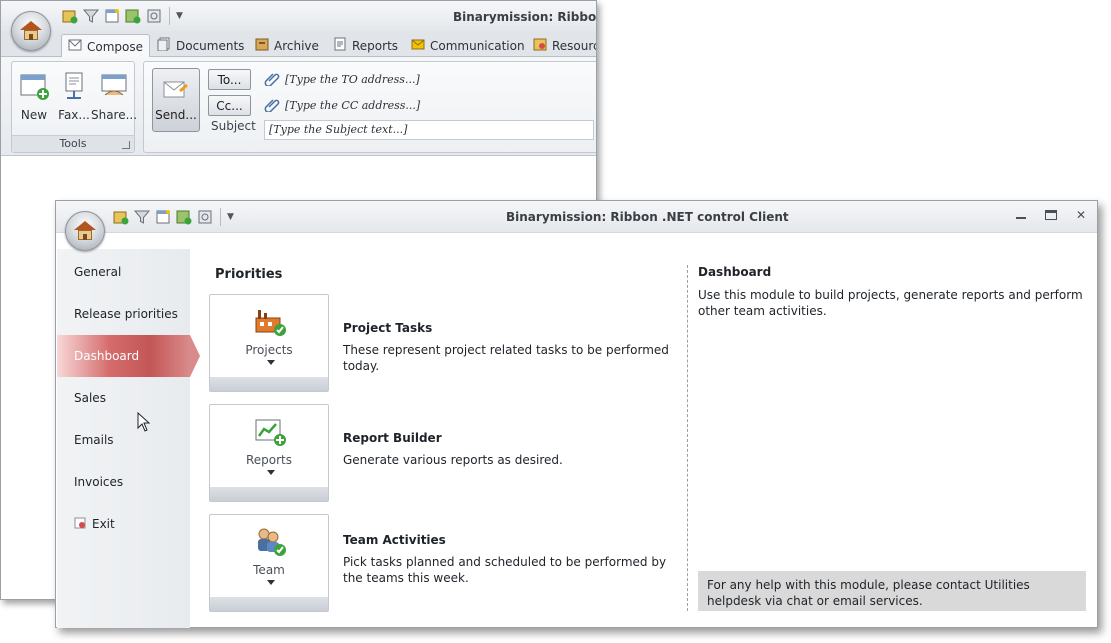 This screenshot has width=1111, height=643. Describe the element at coordinates (298, 16) in the screenshot. I see `quick-access-toolbar: ▼ Binarymission: Ribbon .N` at that location.